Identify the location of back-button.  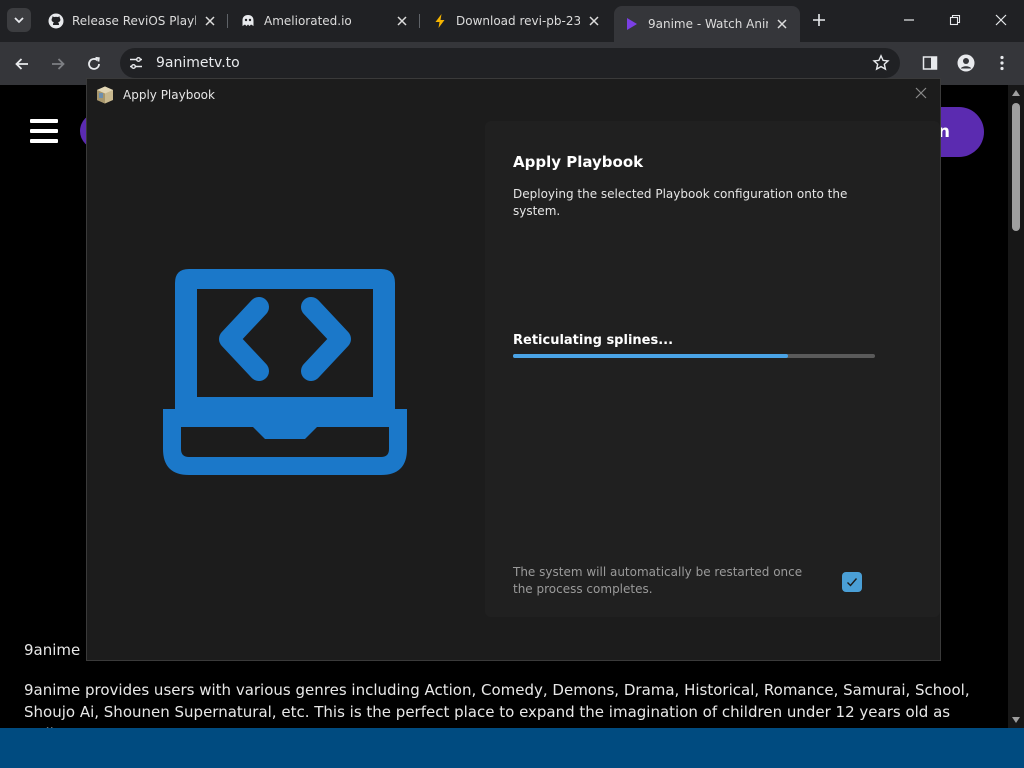
(22, 64).